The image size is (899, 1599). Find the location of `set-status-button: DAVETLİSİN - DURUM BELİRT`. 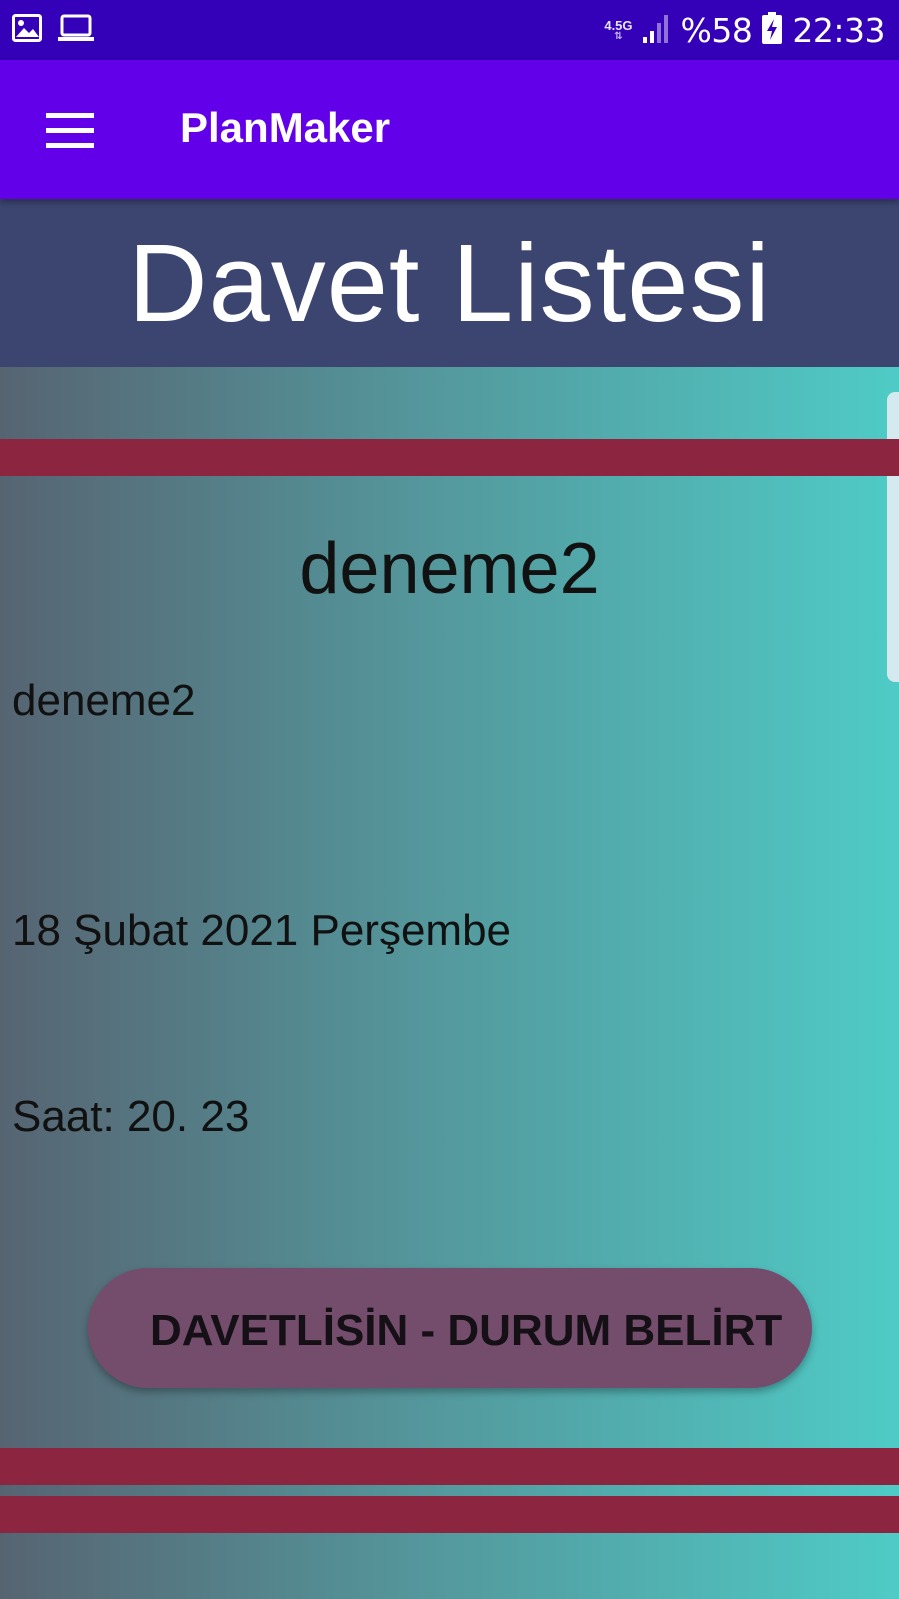

set-status-button: DAVETLİSİN - DURUM BELİRT is located at coordinates (450, 1328).